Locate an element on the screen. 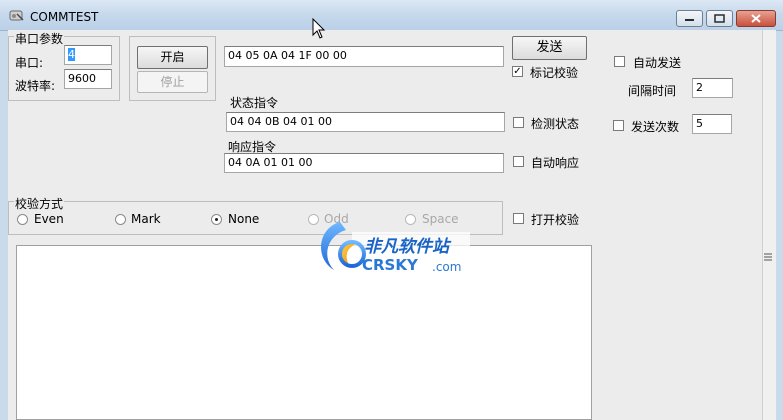 The height and width of the screenshot is (420, 783). mark-check-checkbox: ✓ is located at coordinates (517, 71).